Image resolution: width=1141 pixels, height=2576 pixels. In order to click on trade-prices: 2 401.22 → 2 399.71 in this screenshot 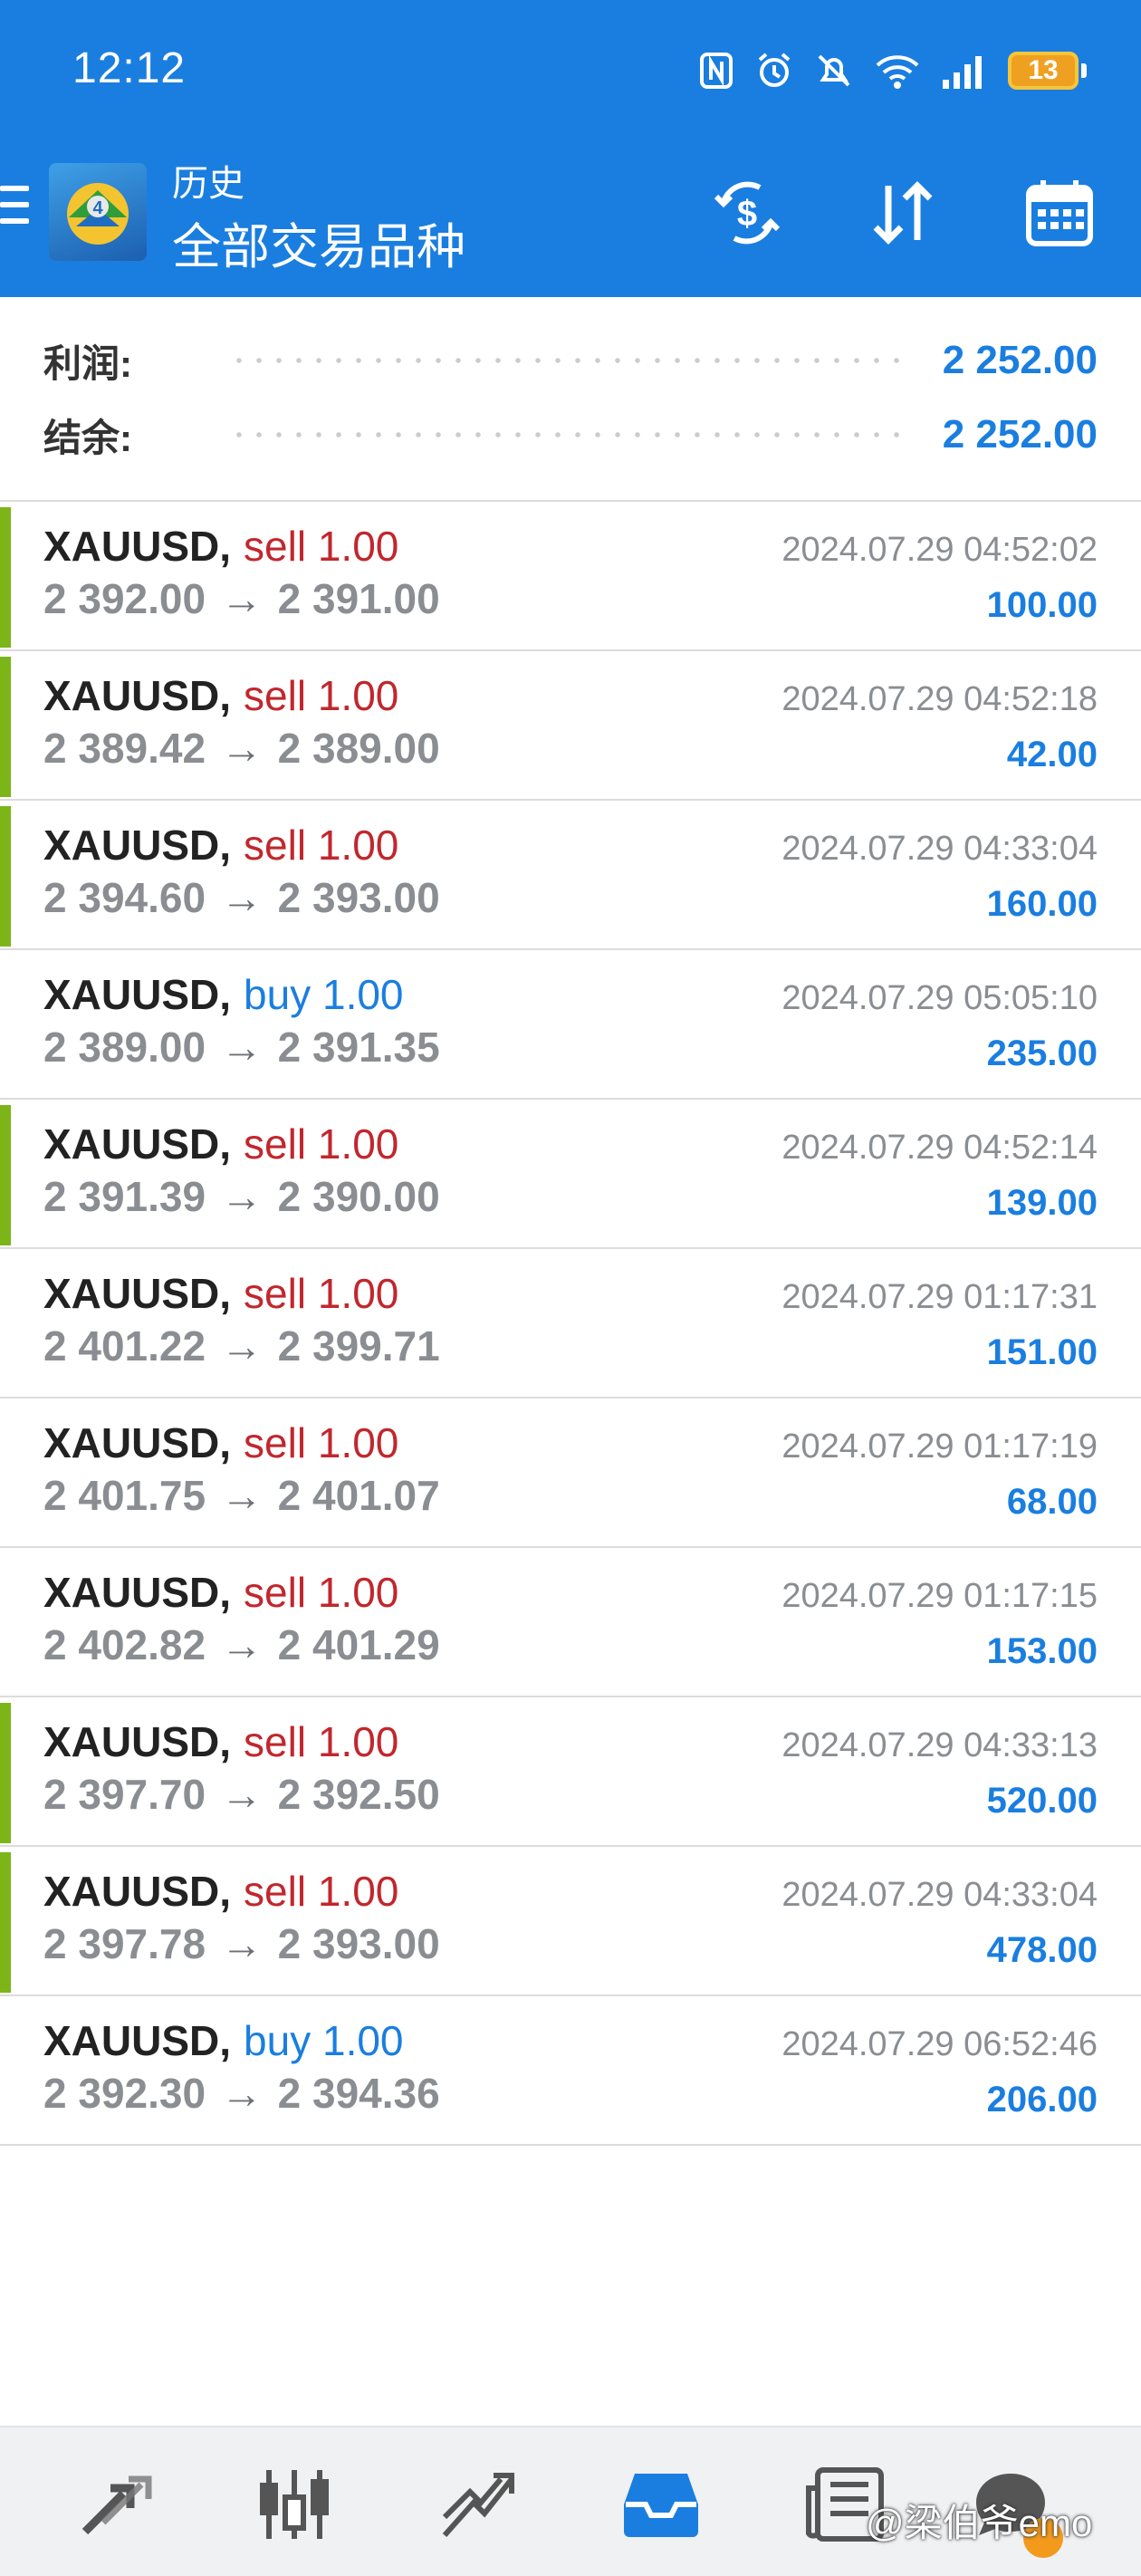, I will do `click(241, 1346)`.